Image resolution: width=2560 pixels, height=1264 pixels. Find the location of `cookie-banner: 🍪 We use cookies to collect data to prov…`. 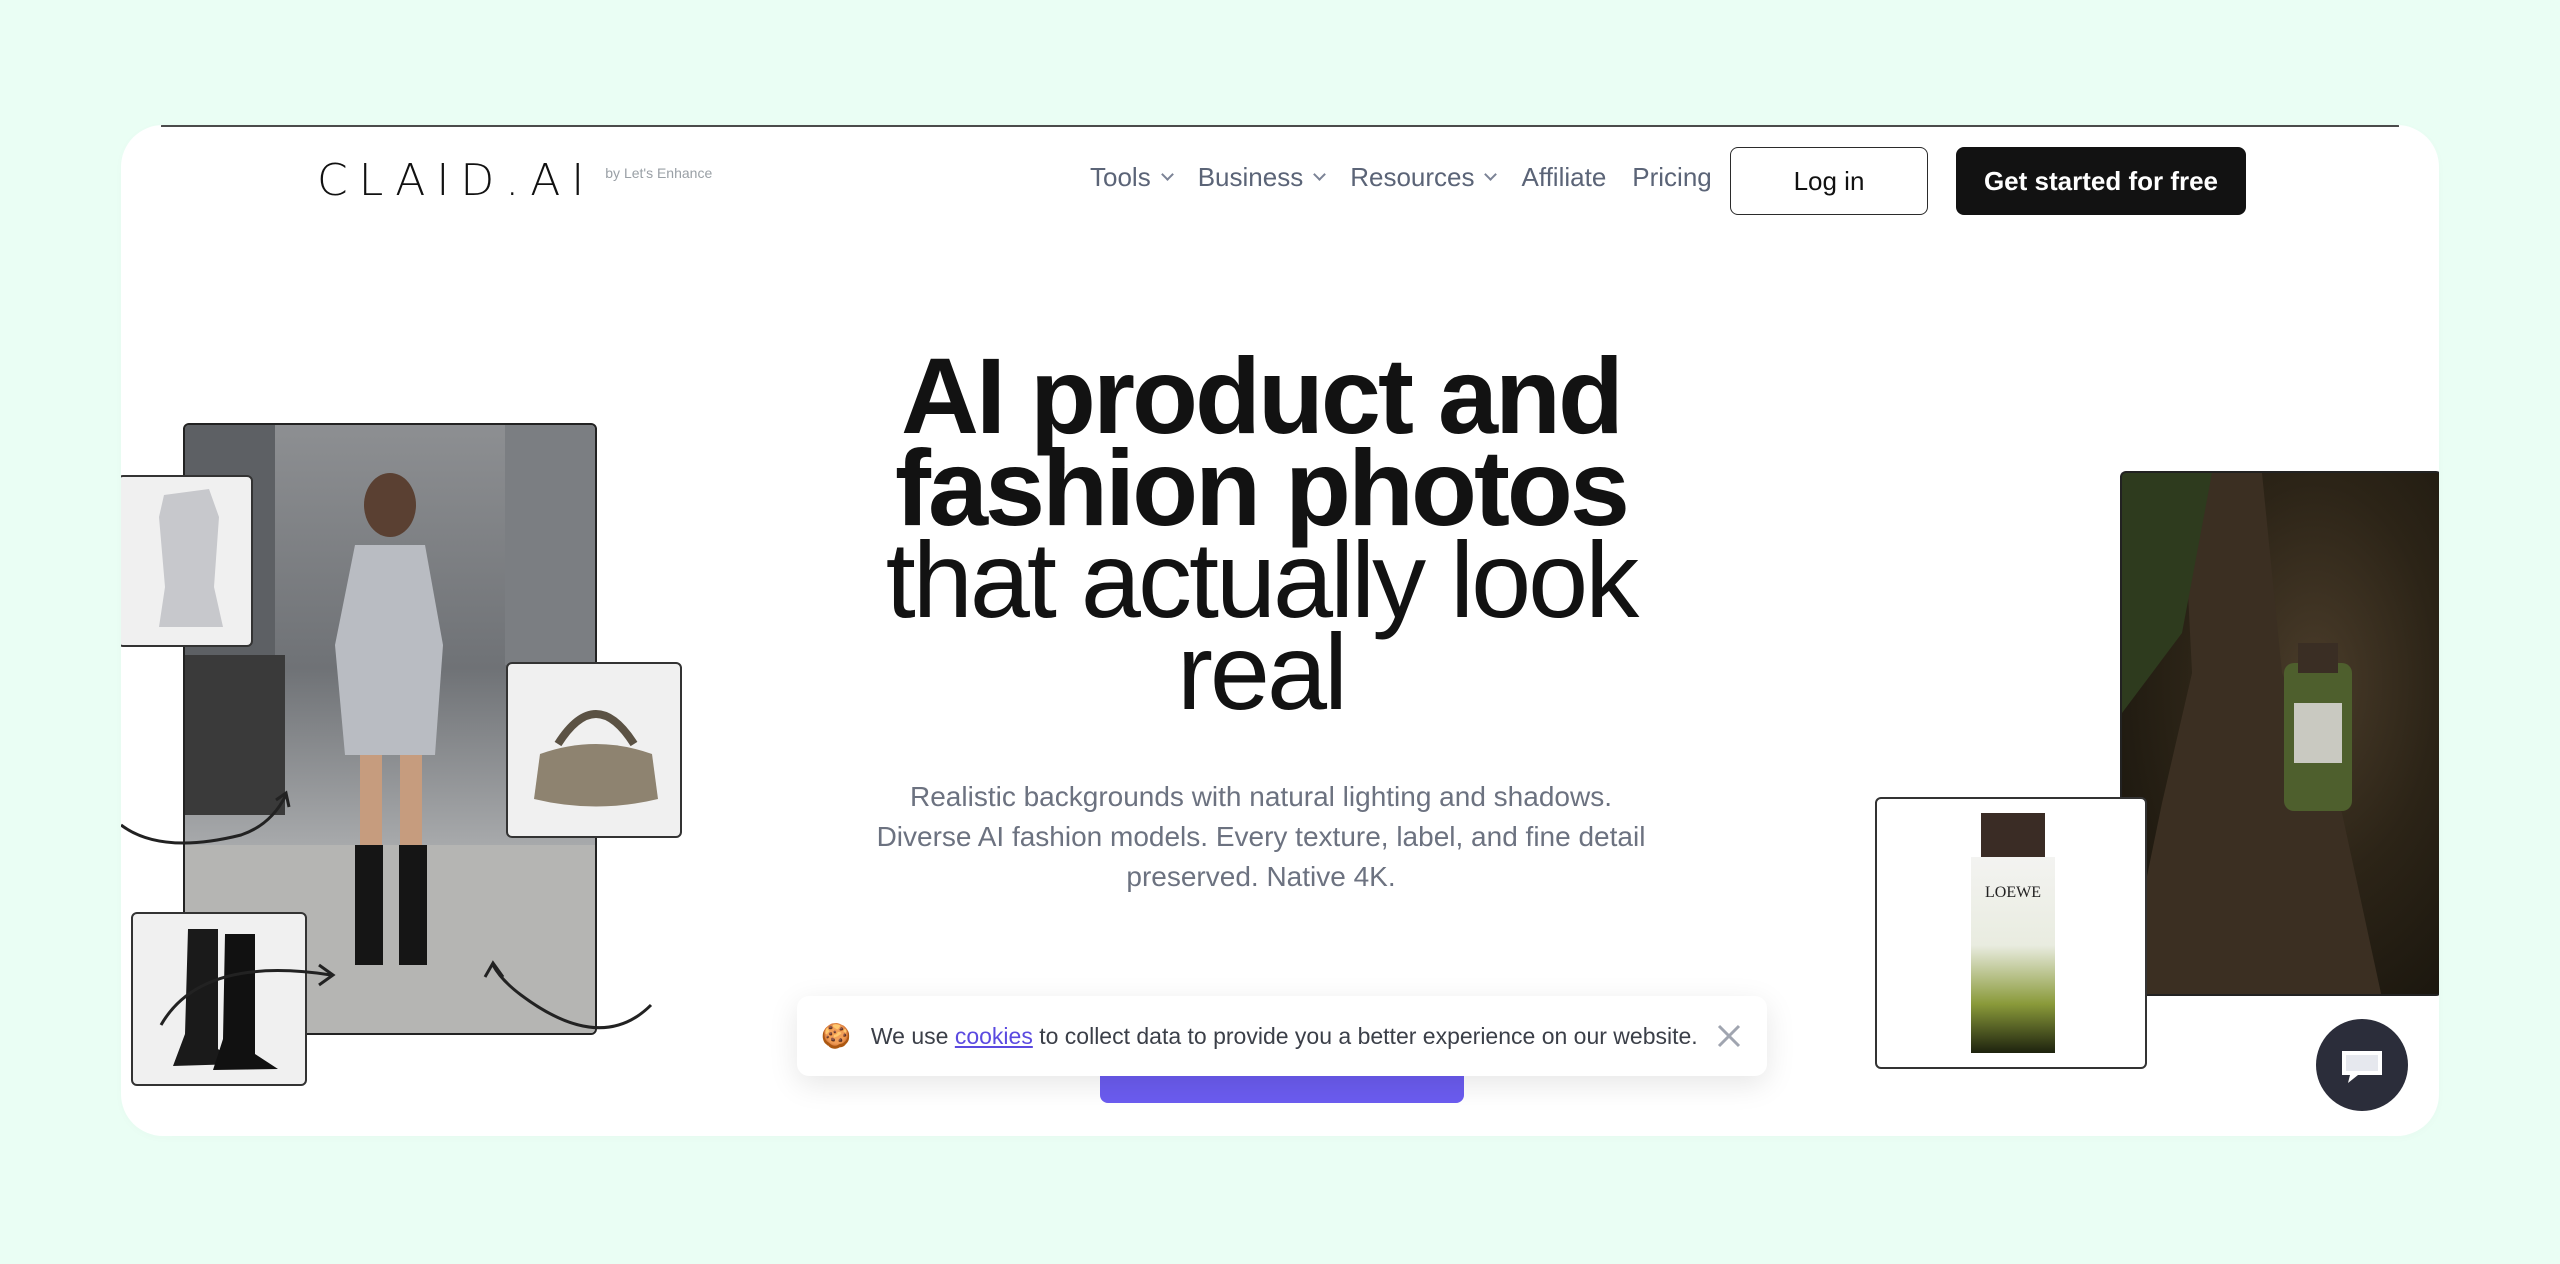

cookie-banner: 🍪 We use cookies to collect data to prov… is located at coordinates (1282, 1036).